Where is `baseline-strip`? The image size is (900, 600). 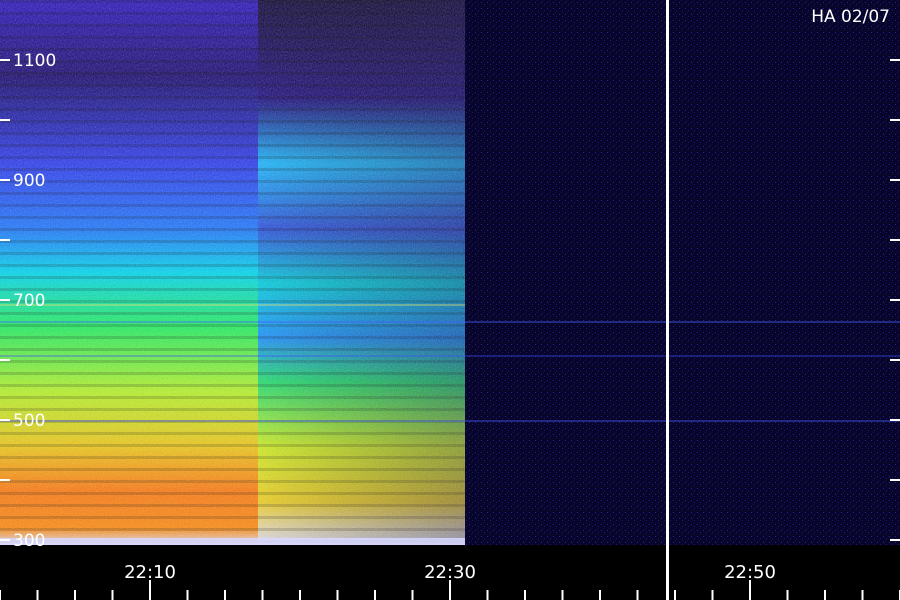
baseline-strip is located at coordinates (232, 541).